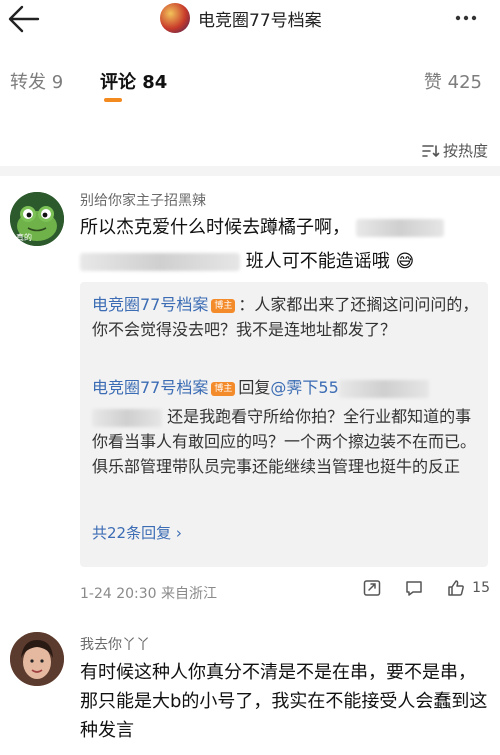 The image size is (500, 755). I want to click on share-icon, so click(372, 588).